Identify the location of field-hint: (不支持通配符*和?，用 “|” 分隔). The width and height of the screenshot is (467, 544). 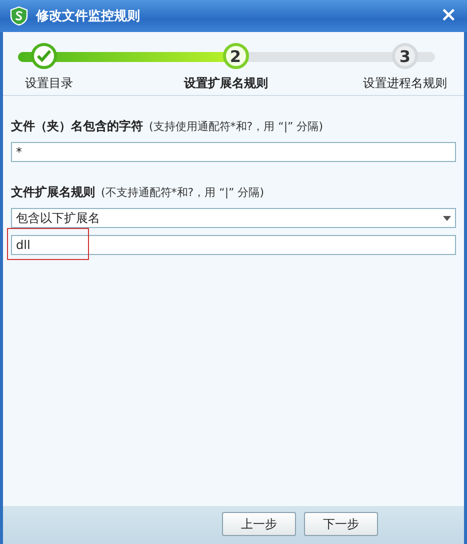
(182, 192).